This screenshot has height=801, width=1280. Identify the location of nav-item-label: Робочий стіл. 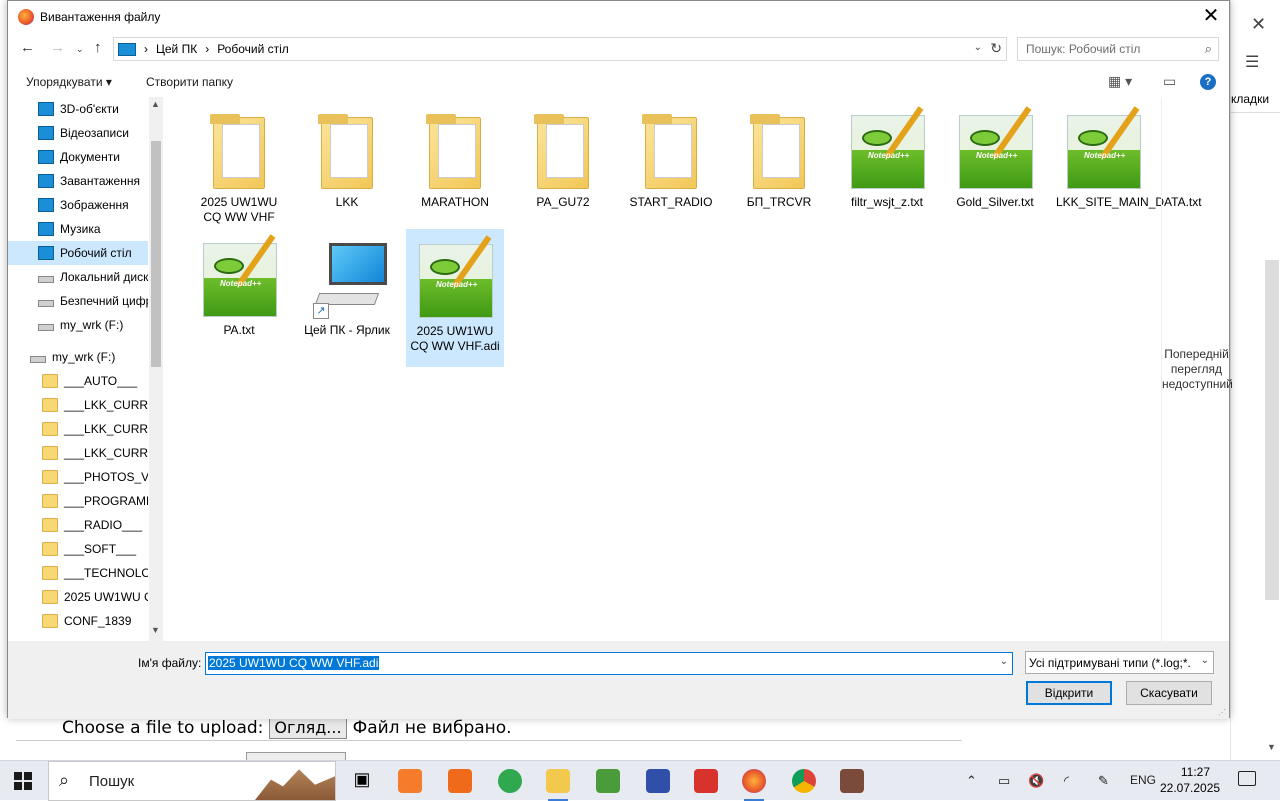
(96, 253).